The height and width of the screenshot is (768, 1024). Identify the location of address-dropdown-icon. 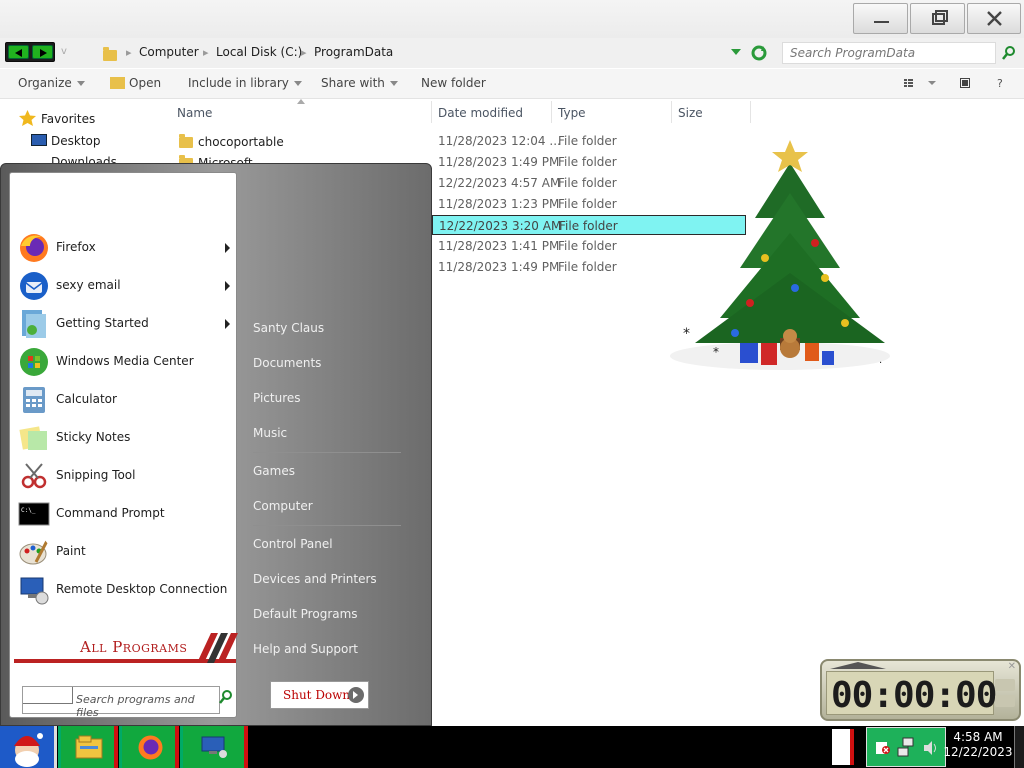
(737, 53).